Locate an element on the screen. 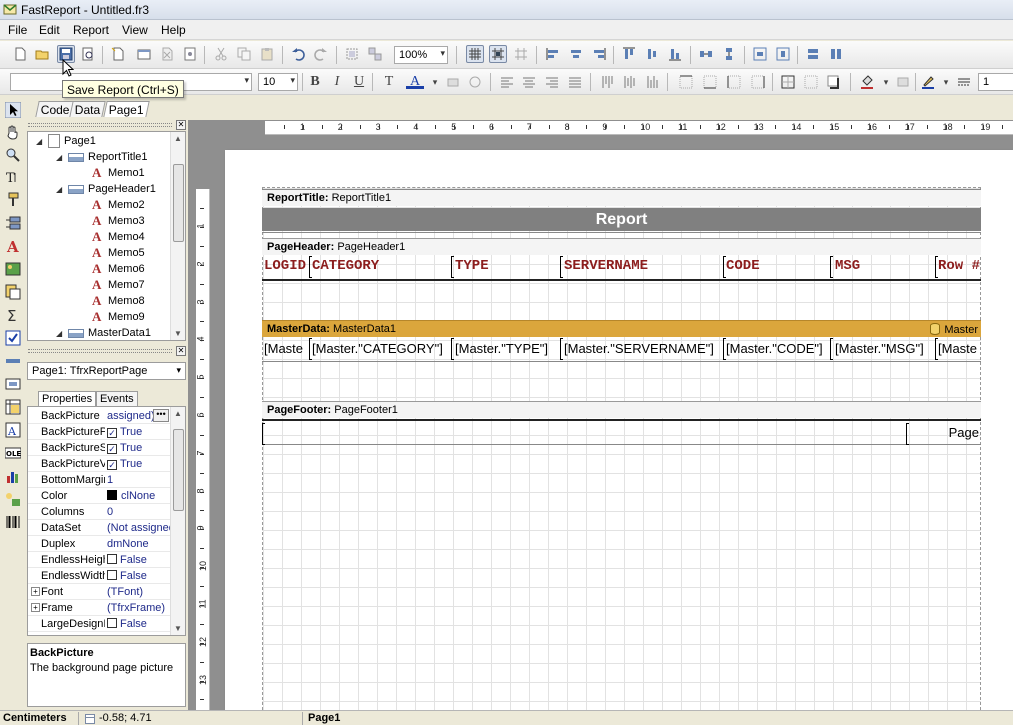 This screenshot has width=1013, height=725. frame-color-button is located at coordinates (928, 82).